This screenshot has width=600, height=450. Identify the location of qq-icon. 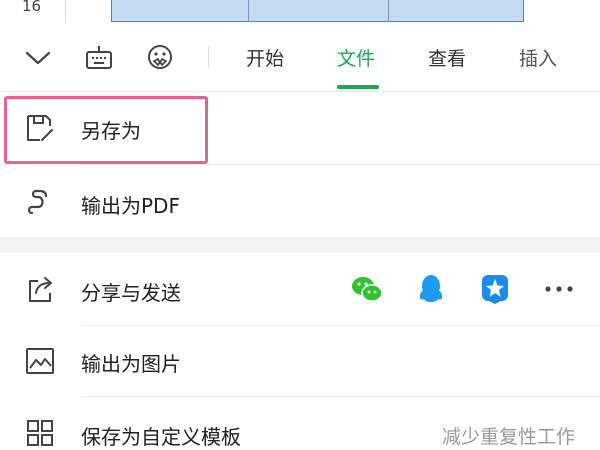
(431, 289).